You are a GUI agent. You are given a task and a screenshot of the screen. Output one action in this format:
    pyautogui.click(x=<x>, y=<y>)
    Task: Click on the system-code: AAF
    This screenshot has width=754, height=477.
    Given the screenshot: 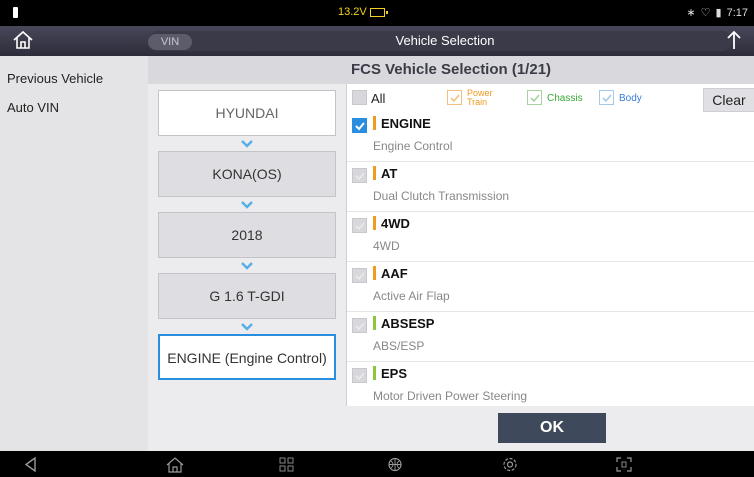 What is the action you would take?
    pyautogui.click(x=394, y=273)
    